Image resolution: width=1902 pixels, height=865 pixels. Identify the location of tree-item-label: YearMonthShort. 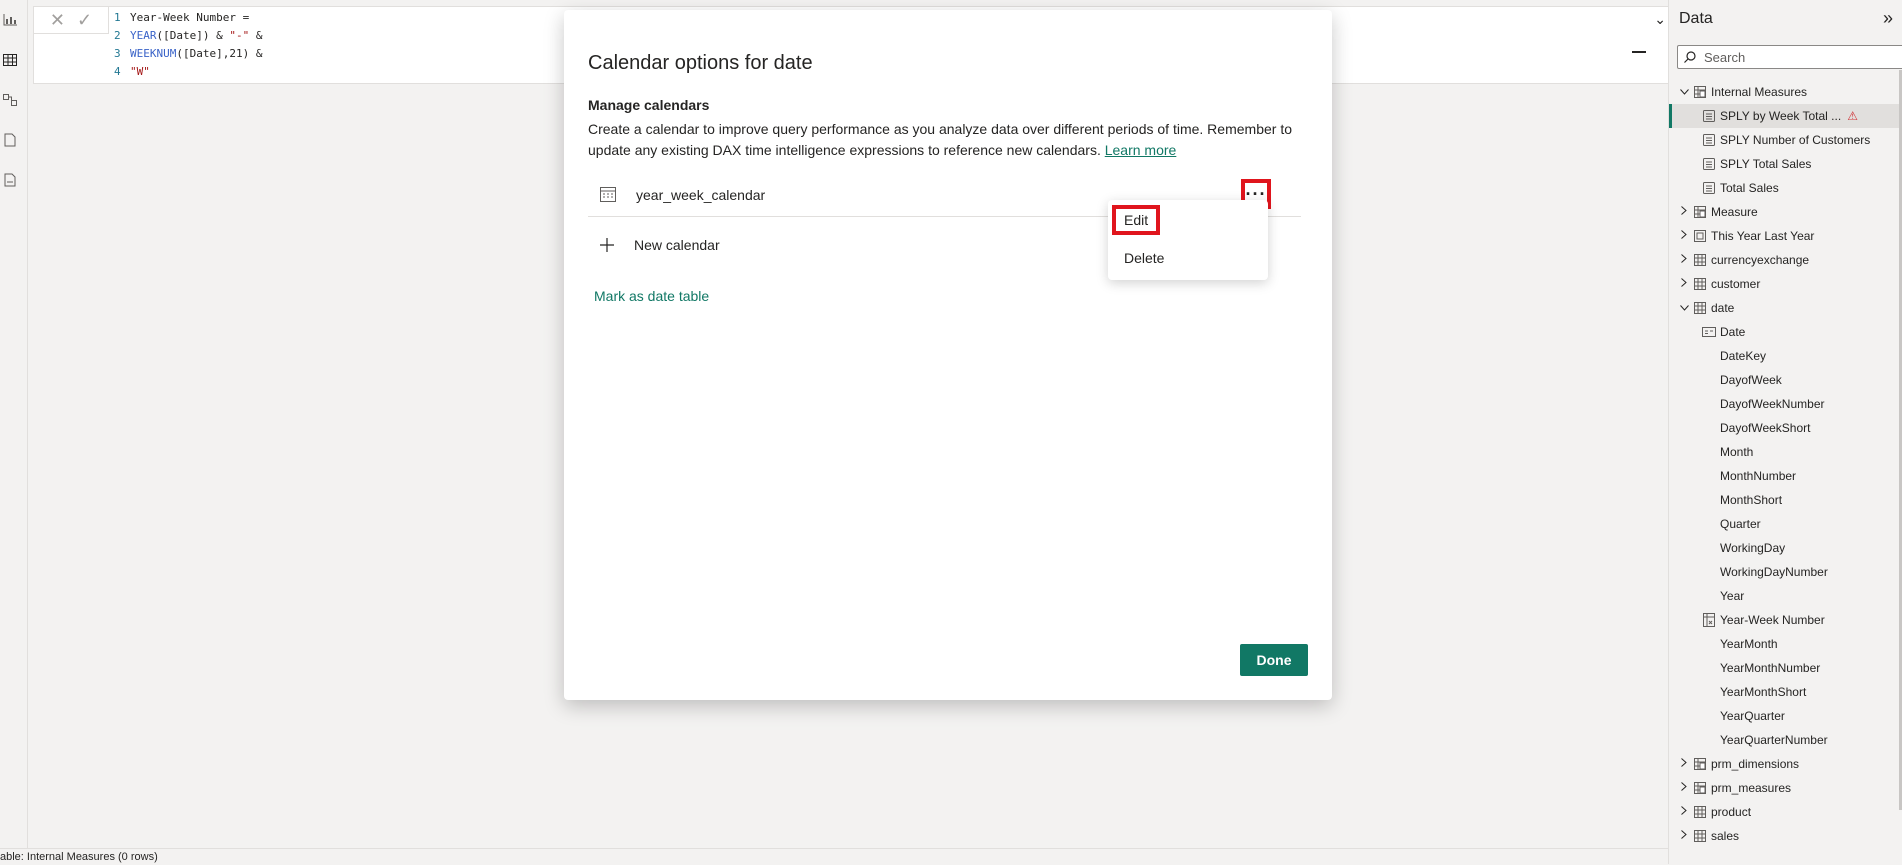
(1763, 692).